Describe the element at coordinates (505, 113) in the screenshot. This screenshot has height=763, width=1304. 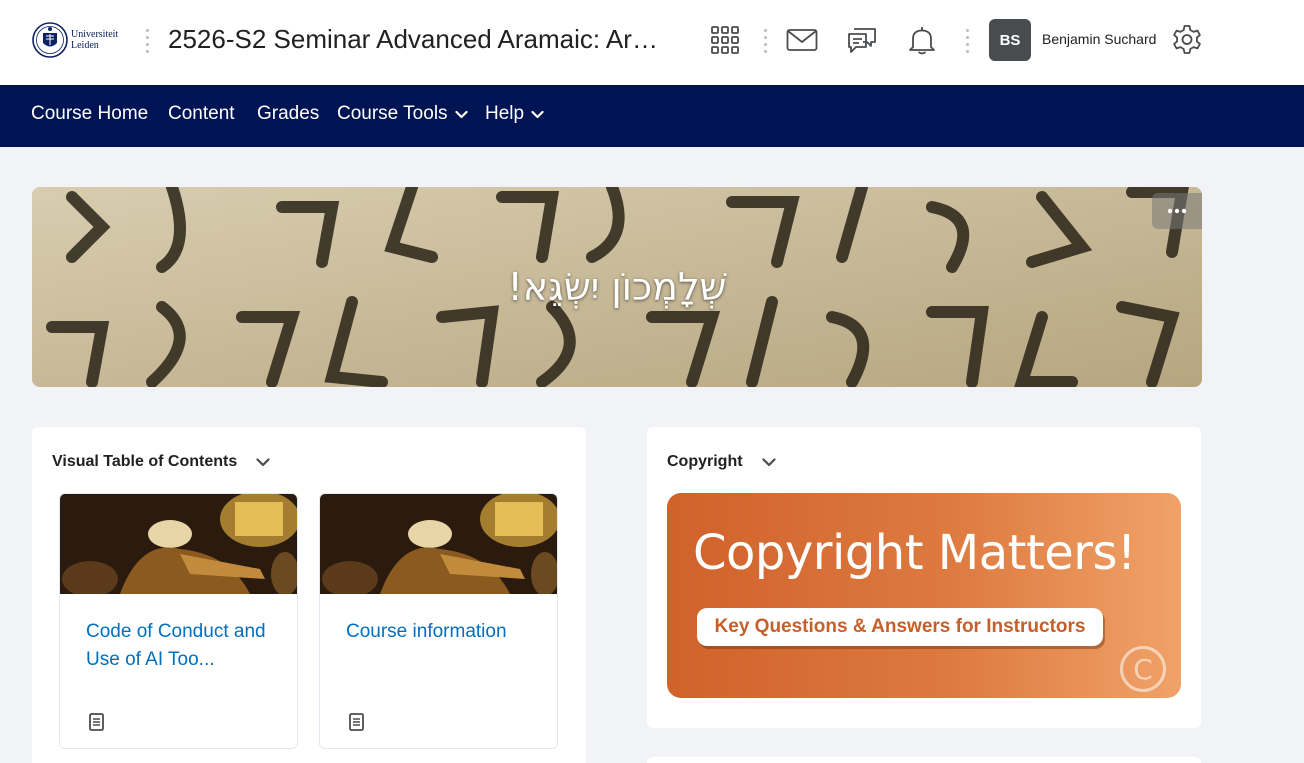
I see `nav-label: Help` at that location.